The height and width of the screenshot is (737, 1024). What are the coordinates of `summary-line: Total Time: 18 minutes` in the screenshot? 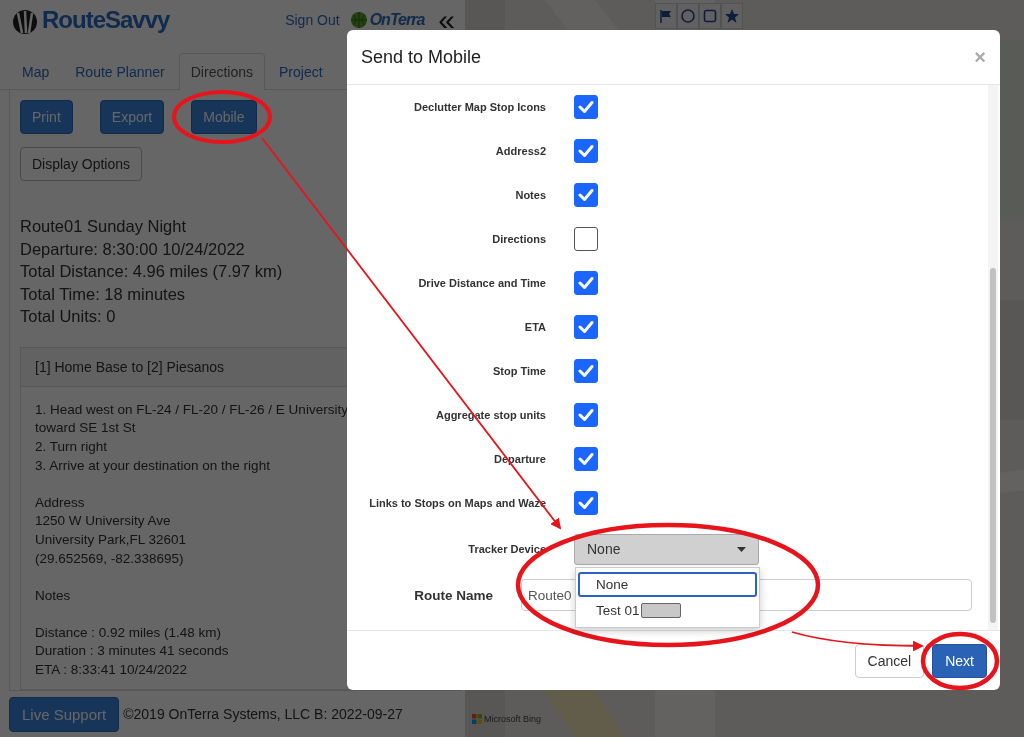 It's located at (103, 294).